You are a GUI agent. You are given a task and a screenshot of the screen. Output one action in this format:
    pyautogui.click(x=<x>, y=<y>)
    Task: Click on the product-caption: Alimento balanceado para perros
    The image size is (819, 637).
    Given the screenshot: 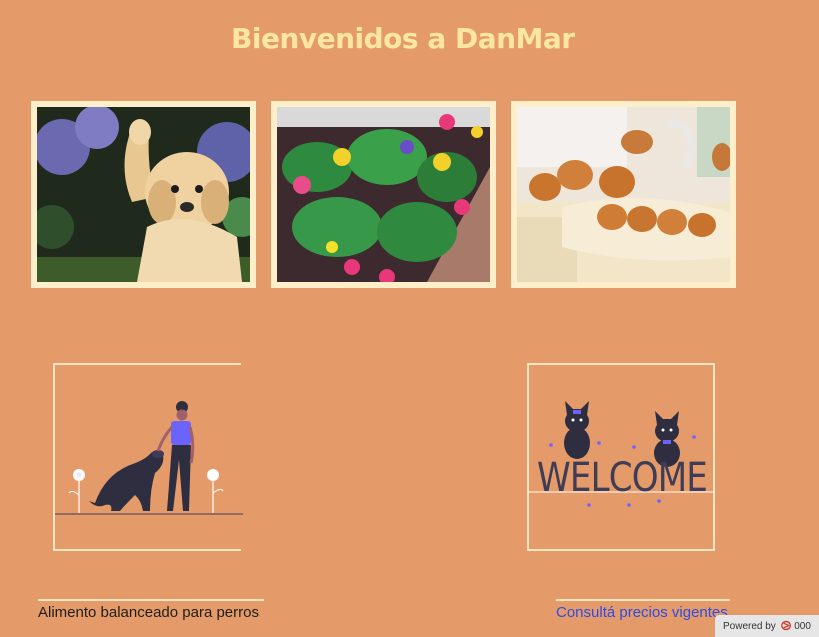 What is the action you would take?
    pyautogui.click(x=148, y=612)
    